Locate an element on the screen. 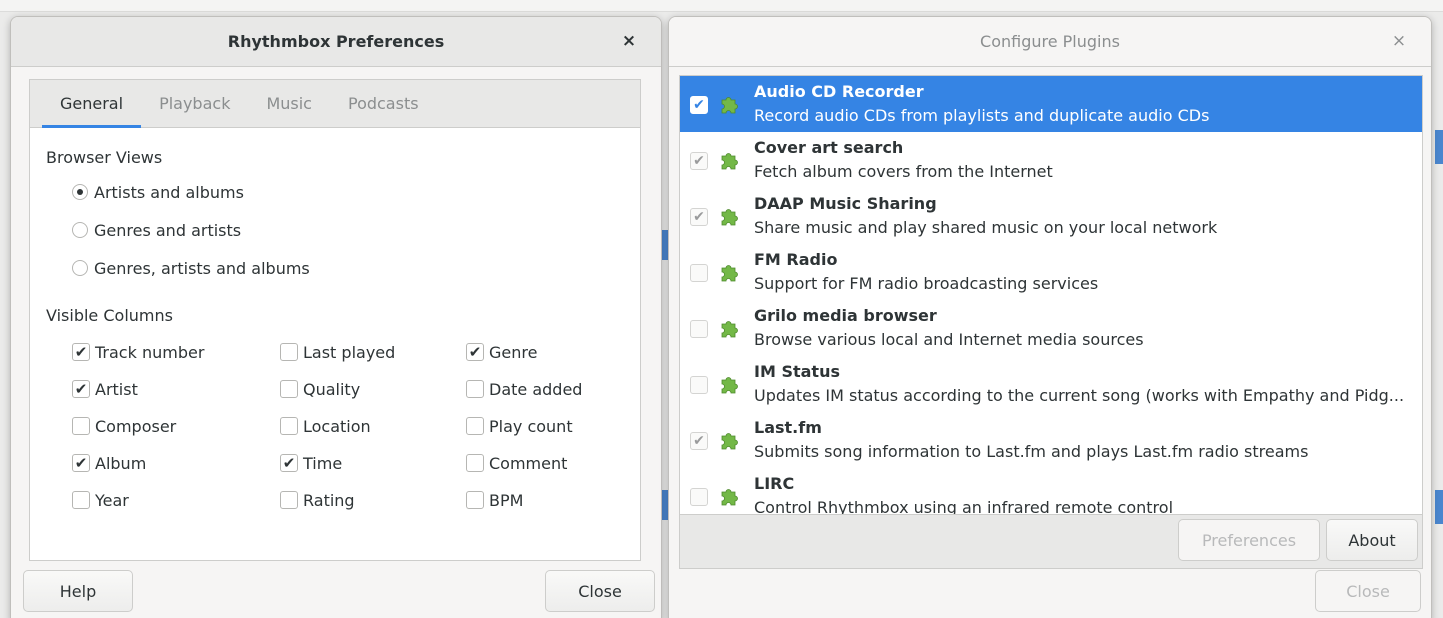  radio-label: Genres and artists is located at coordinates (168, 230).